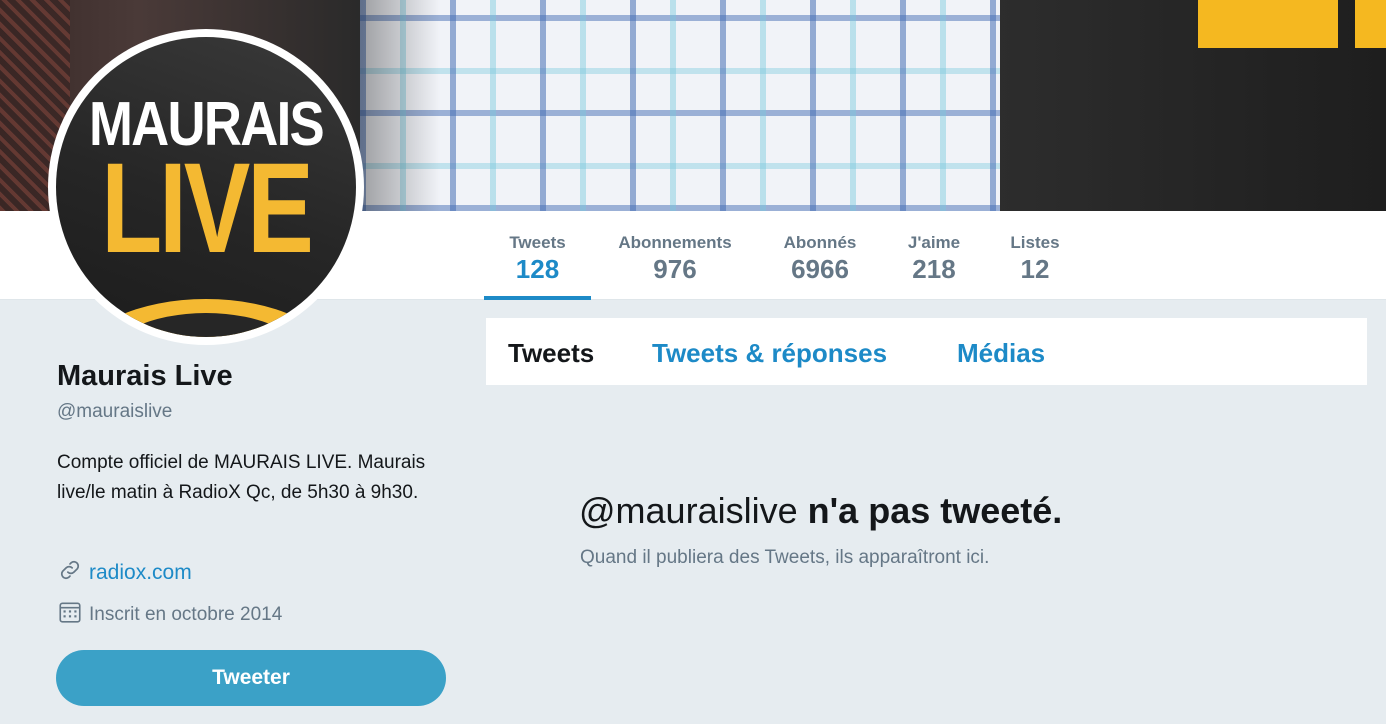 Image resolution: width=1386 pixels, height=724 pixels. I want to click on empty-state-message: n'a pas tweeté., so click(935, 510).